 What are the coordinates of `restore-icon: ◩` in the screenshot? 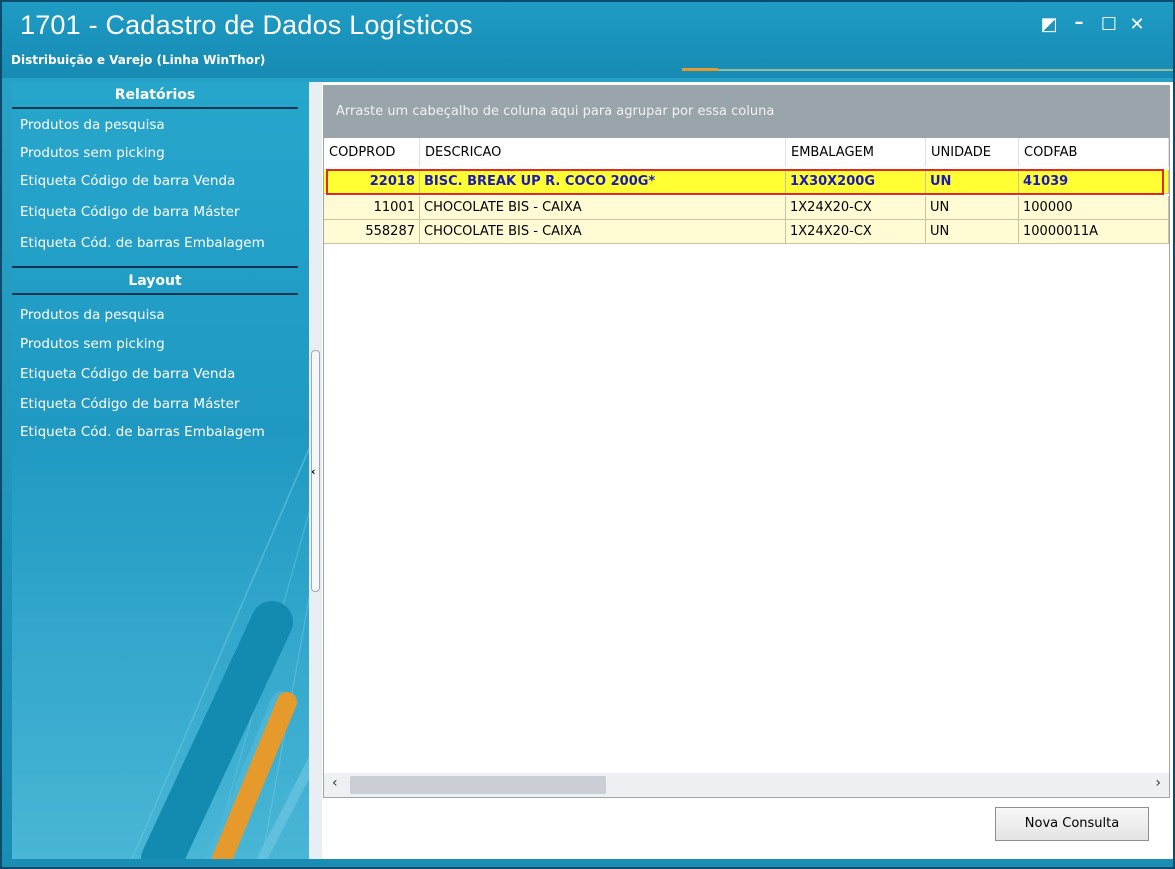 It's located at (1049, 25).